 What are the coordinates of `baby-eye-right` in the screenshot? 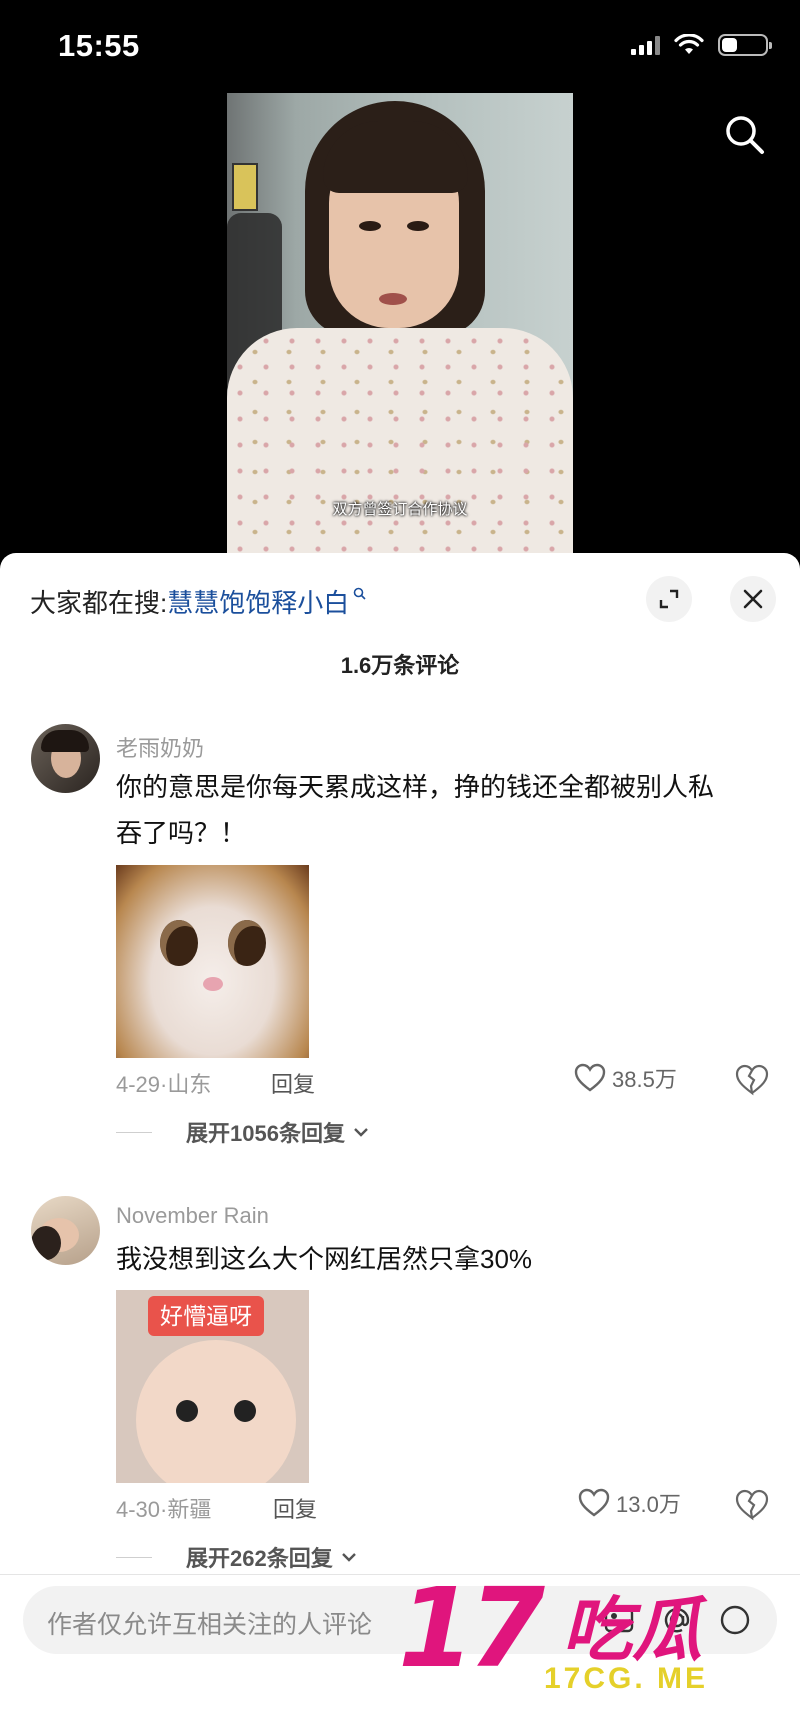 It's located at (245, 1411).